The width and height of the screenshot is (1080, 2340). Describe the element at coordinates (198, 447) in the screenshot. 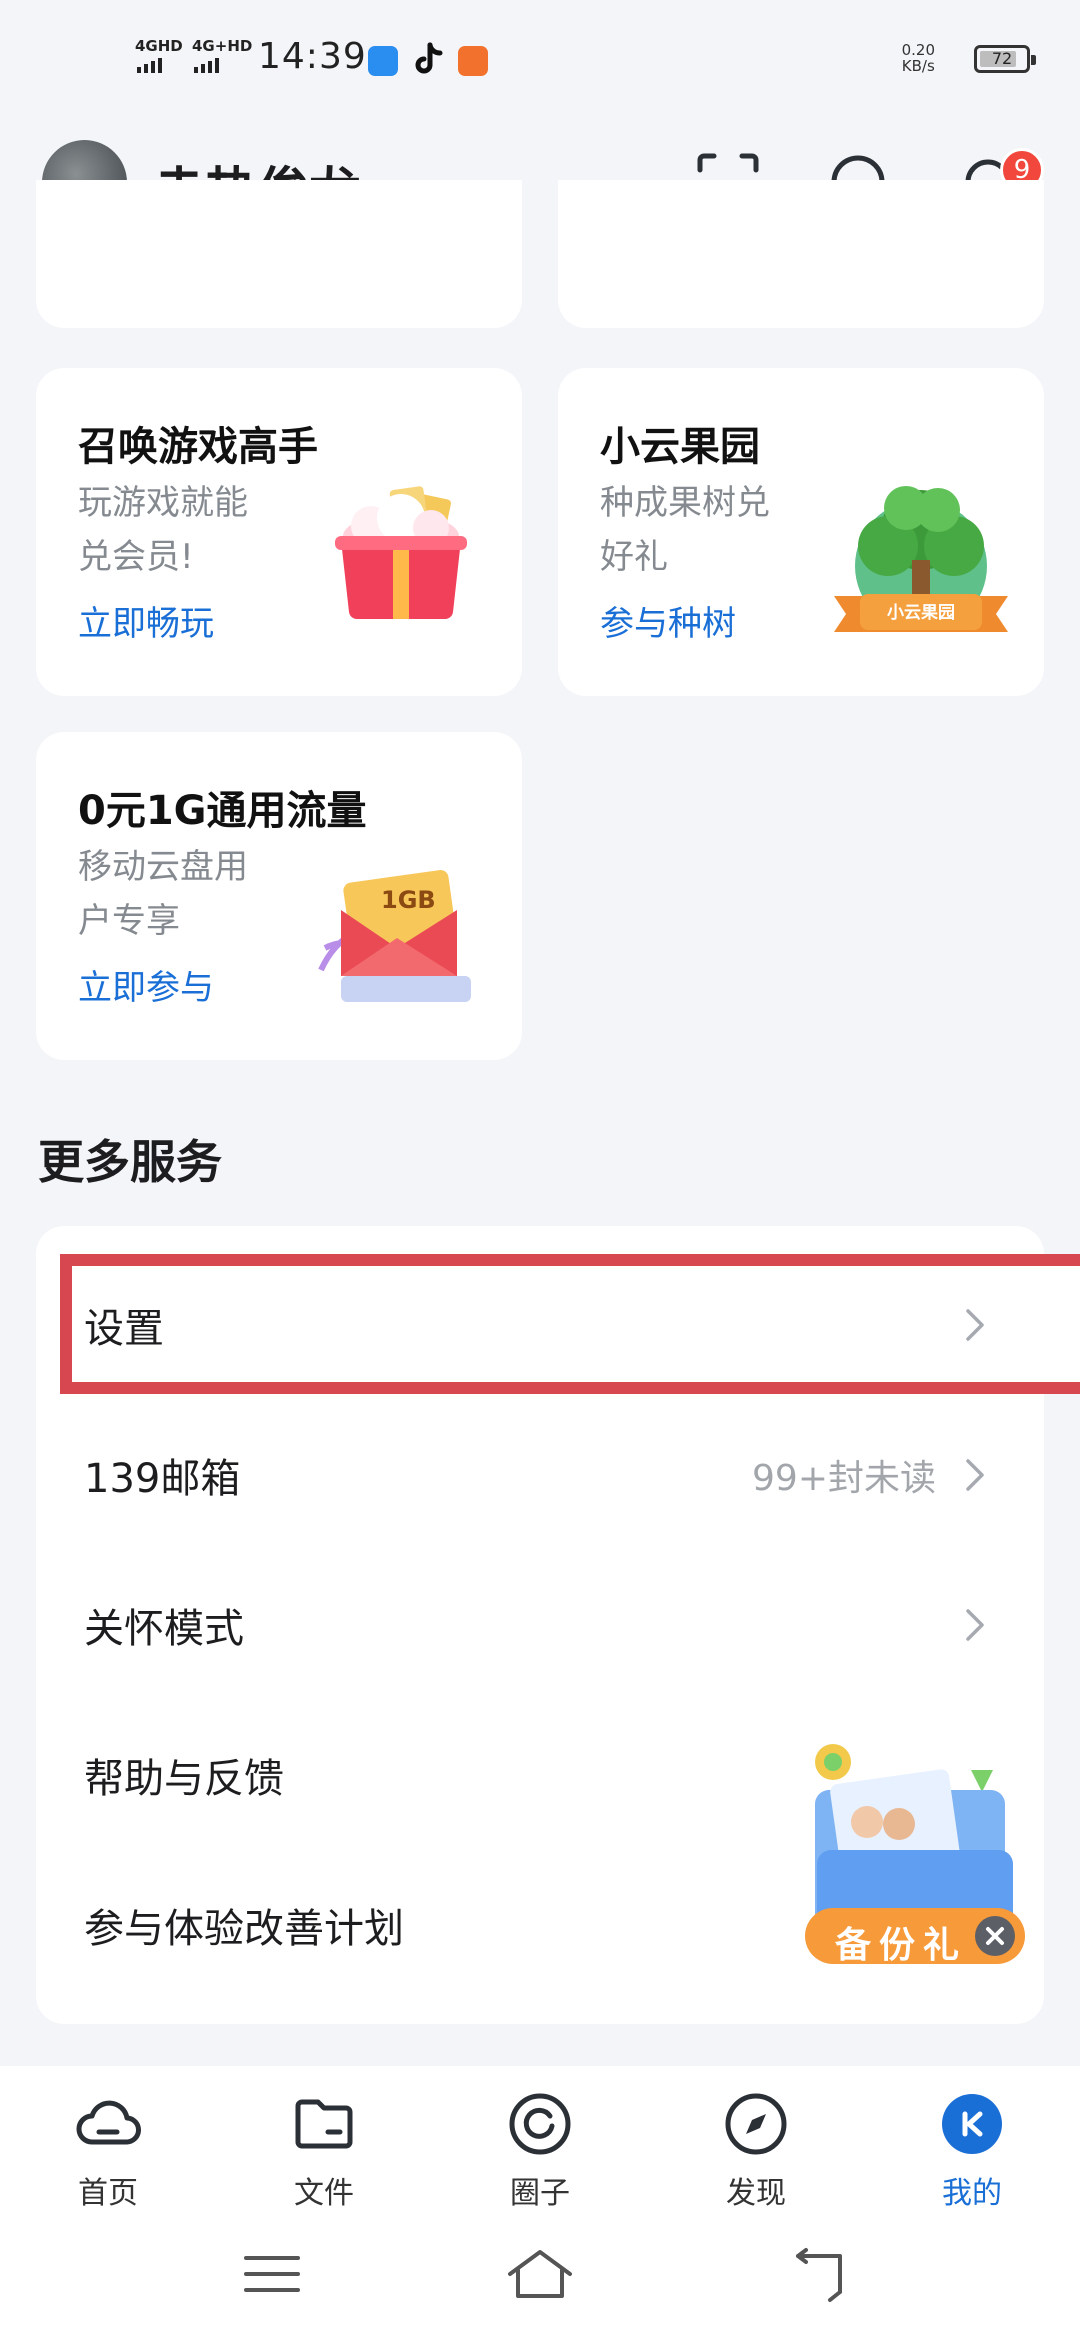

I see `card-title: 召唤游戏高手` at that location.